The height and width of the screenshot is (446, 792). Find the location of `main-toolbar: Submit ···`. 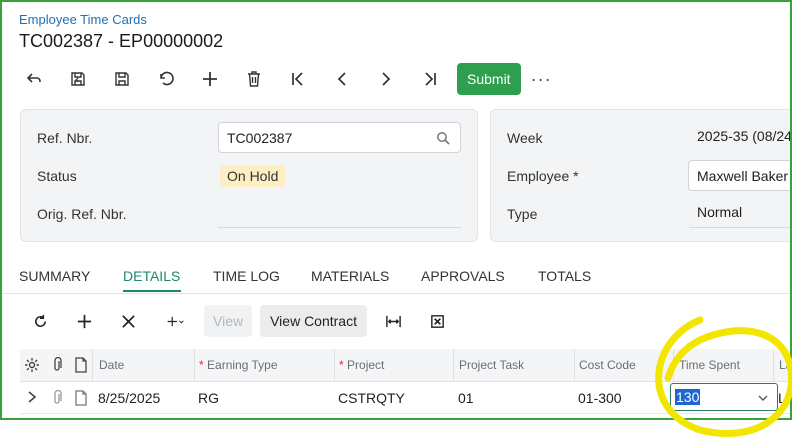

main-toolbar: Submit ··· is located at coordinates (282, 79).